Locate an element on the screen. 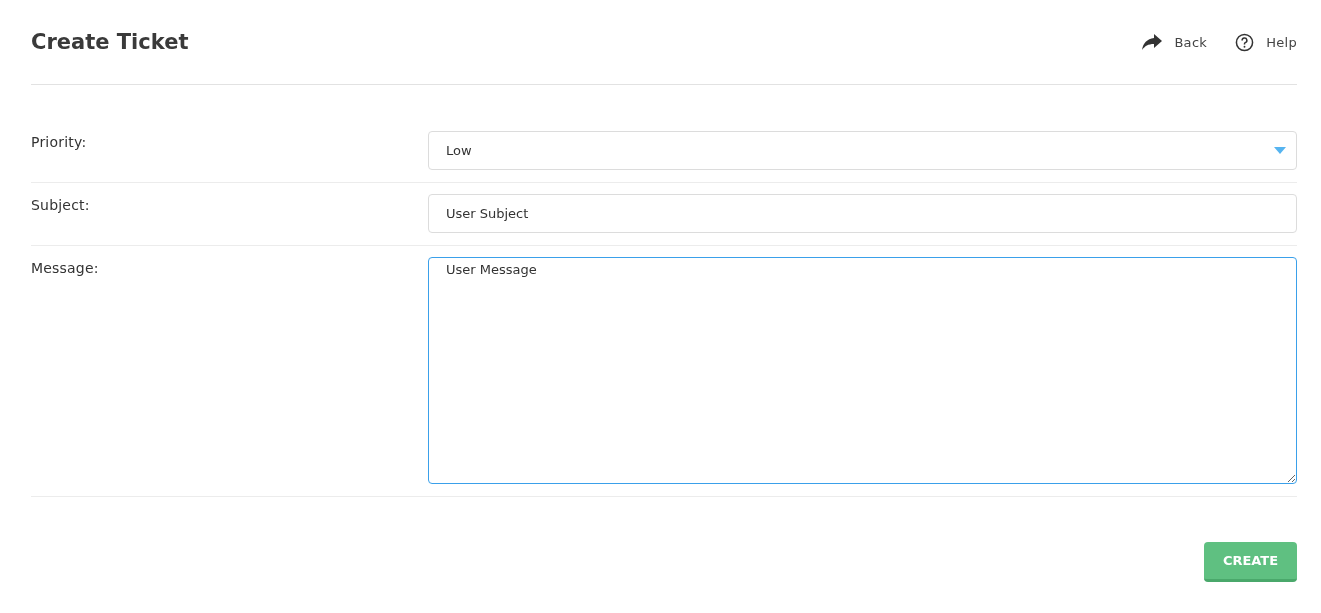 Image resolution: width=1321 pixels, height=613 pixels. help-icon is located at coordinates (1245, 42).